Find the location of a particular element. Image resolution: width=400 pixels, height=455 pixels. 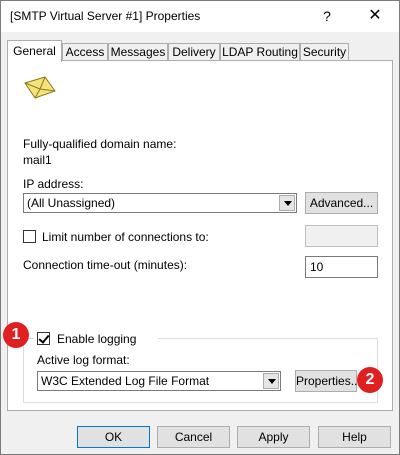

close-button: ✕ is located at coordinates (375, 16).